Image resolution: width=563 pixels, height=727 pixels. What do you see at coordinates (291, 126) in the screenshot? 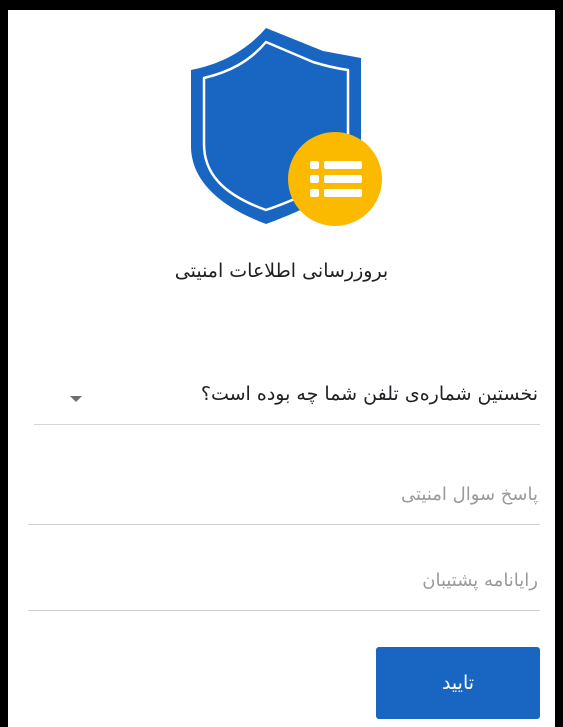
I see `shield-list-icon` at bounding box center [291, 126].